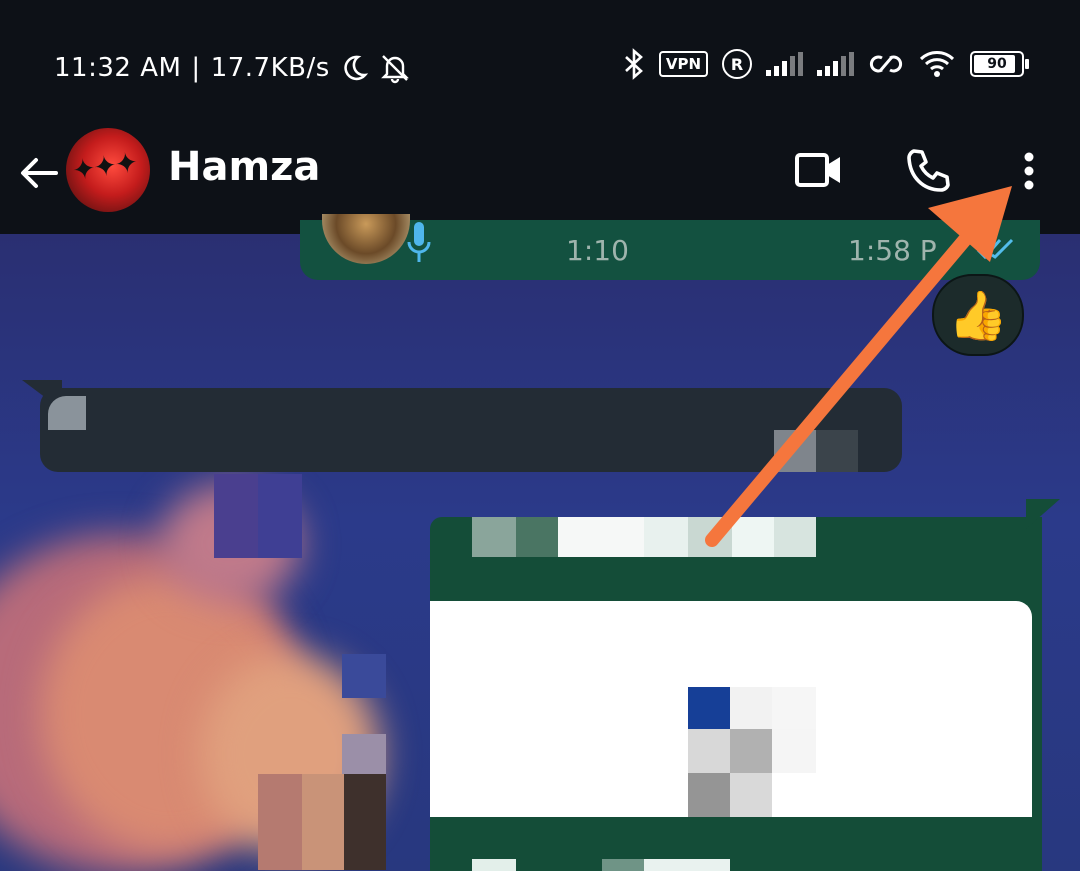  Describe the element at coordinates (997, 64) in the screenshot. I see `battery-level: 90` at that location.